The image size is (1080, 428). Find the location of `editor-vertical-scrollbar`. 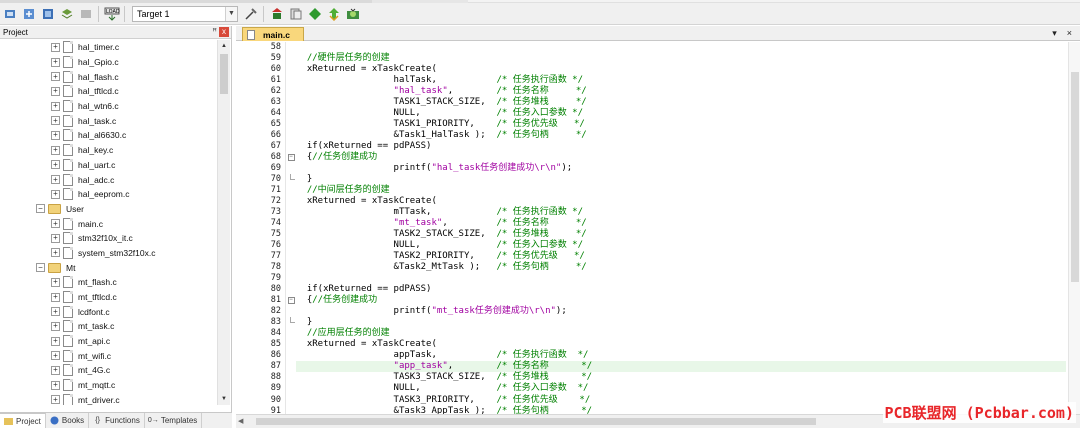

editor-vertical-scrollbar is located at coordinates (1074, 228).